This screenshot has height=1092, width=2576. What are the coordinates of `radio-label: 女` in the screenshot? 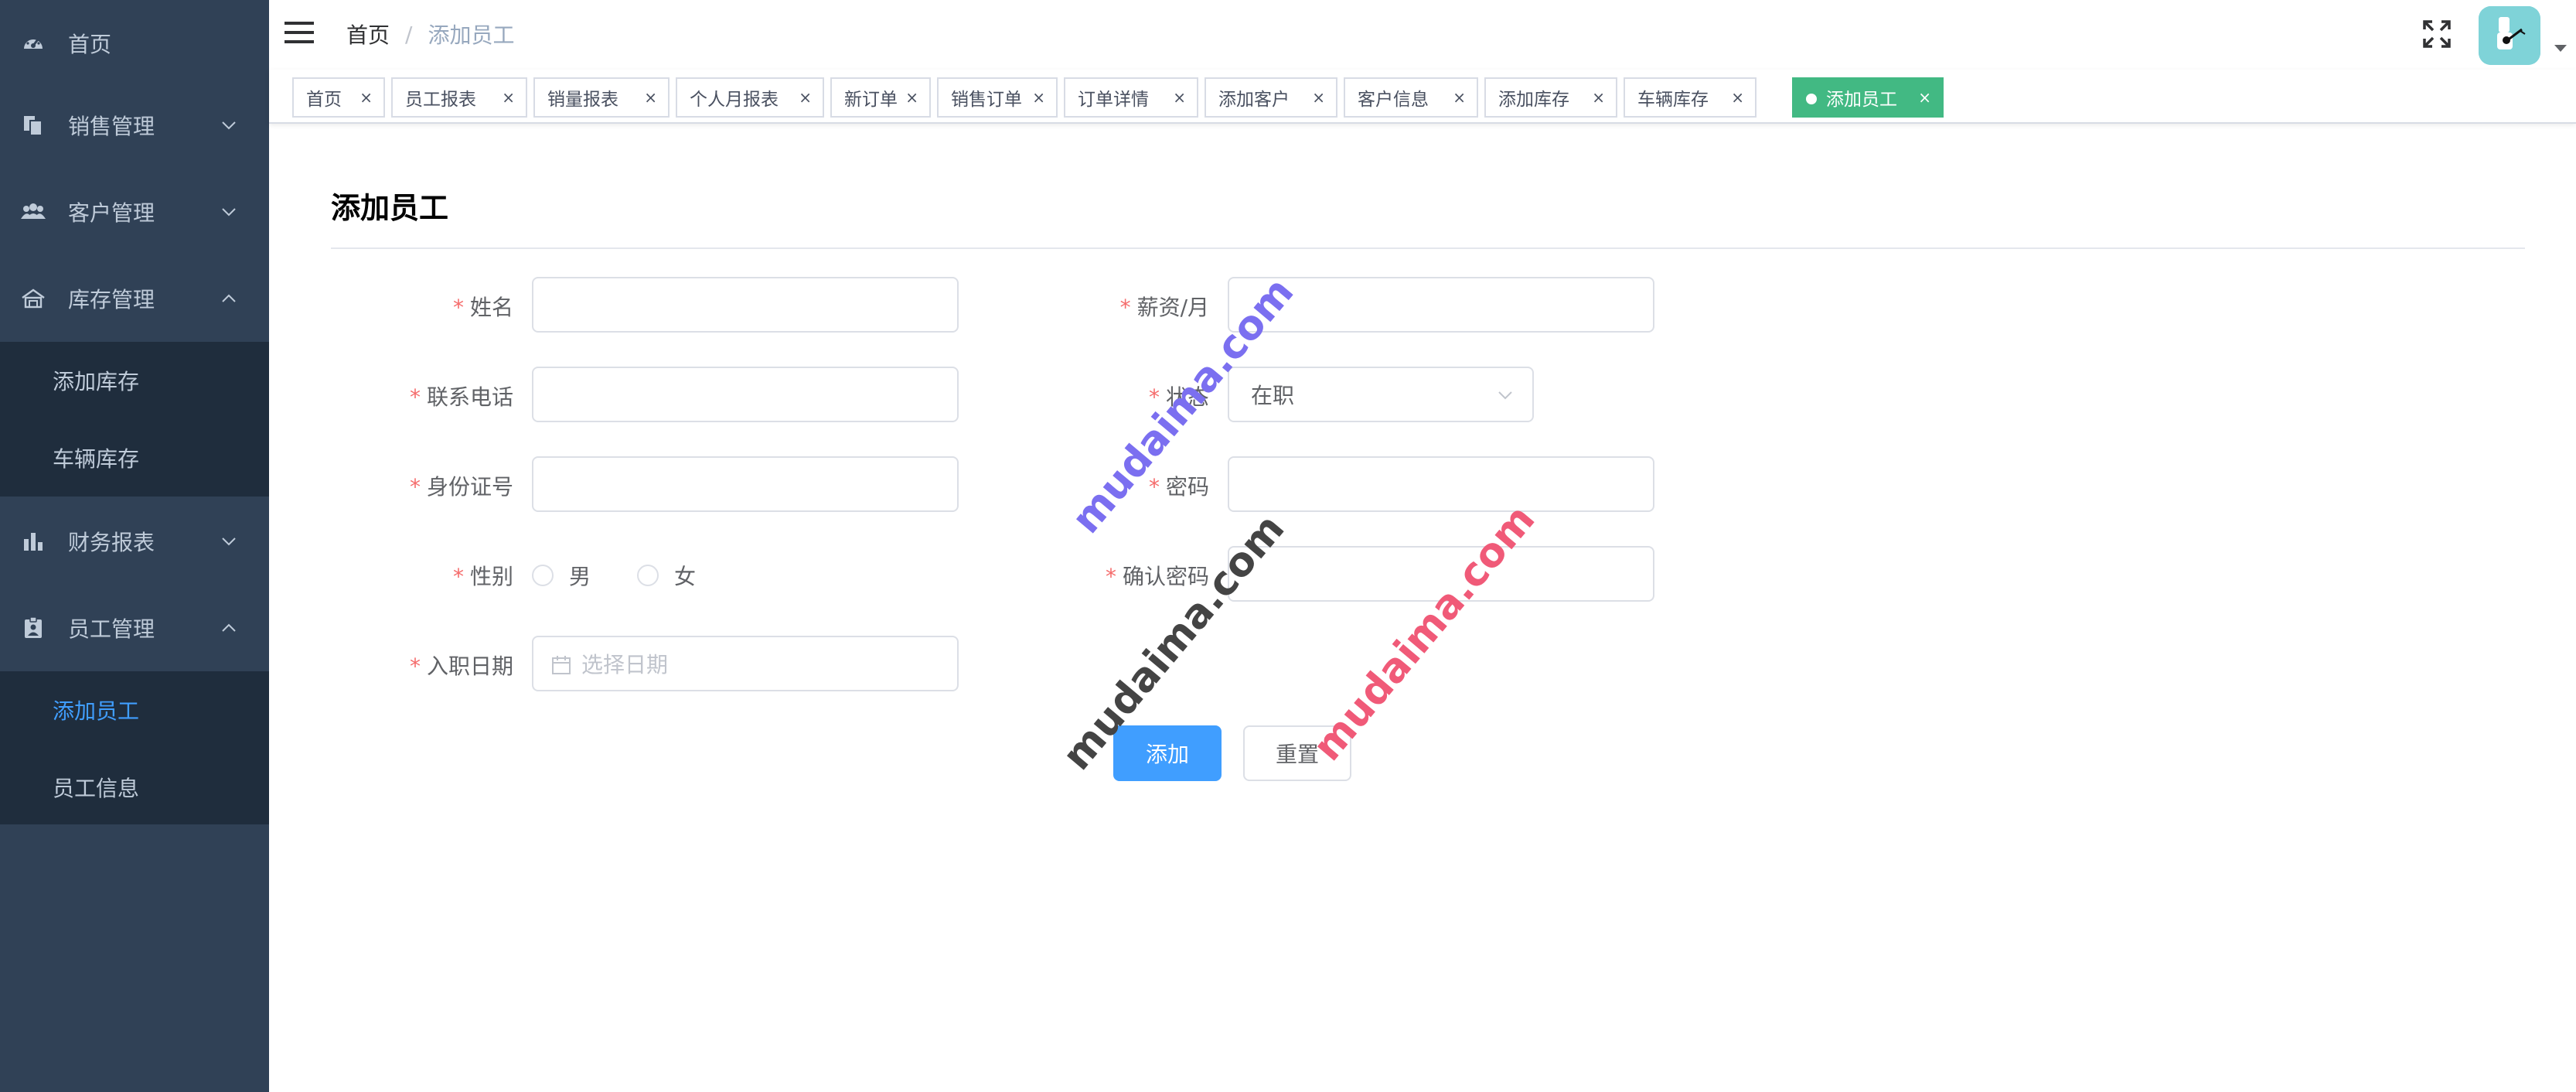 It's located at (685, 576).